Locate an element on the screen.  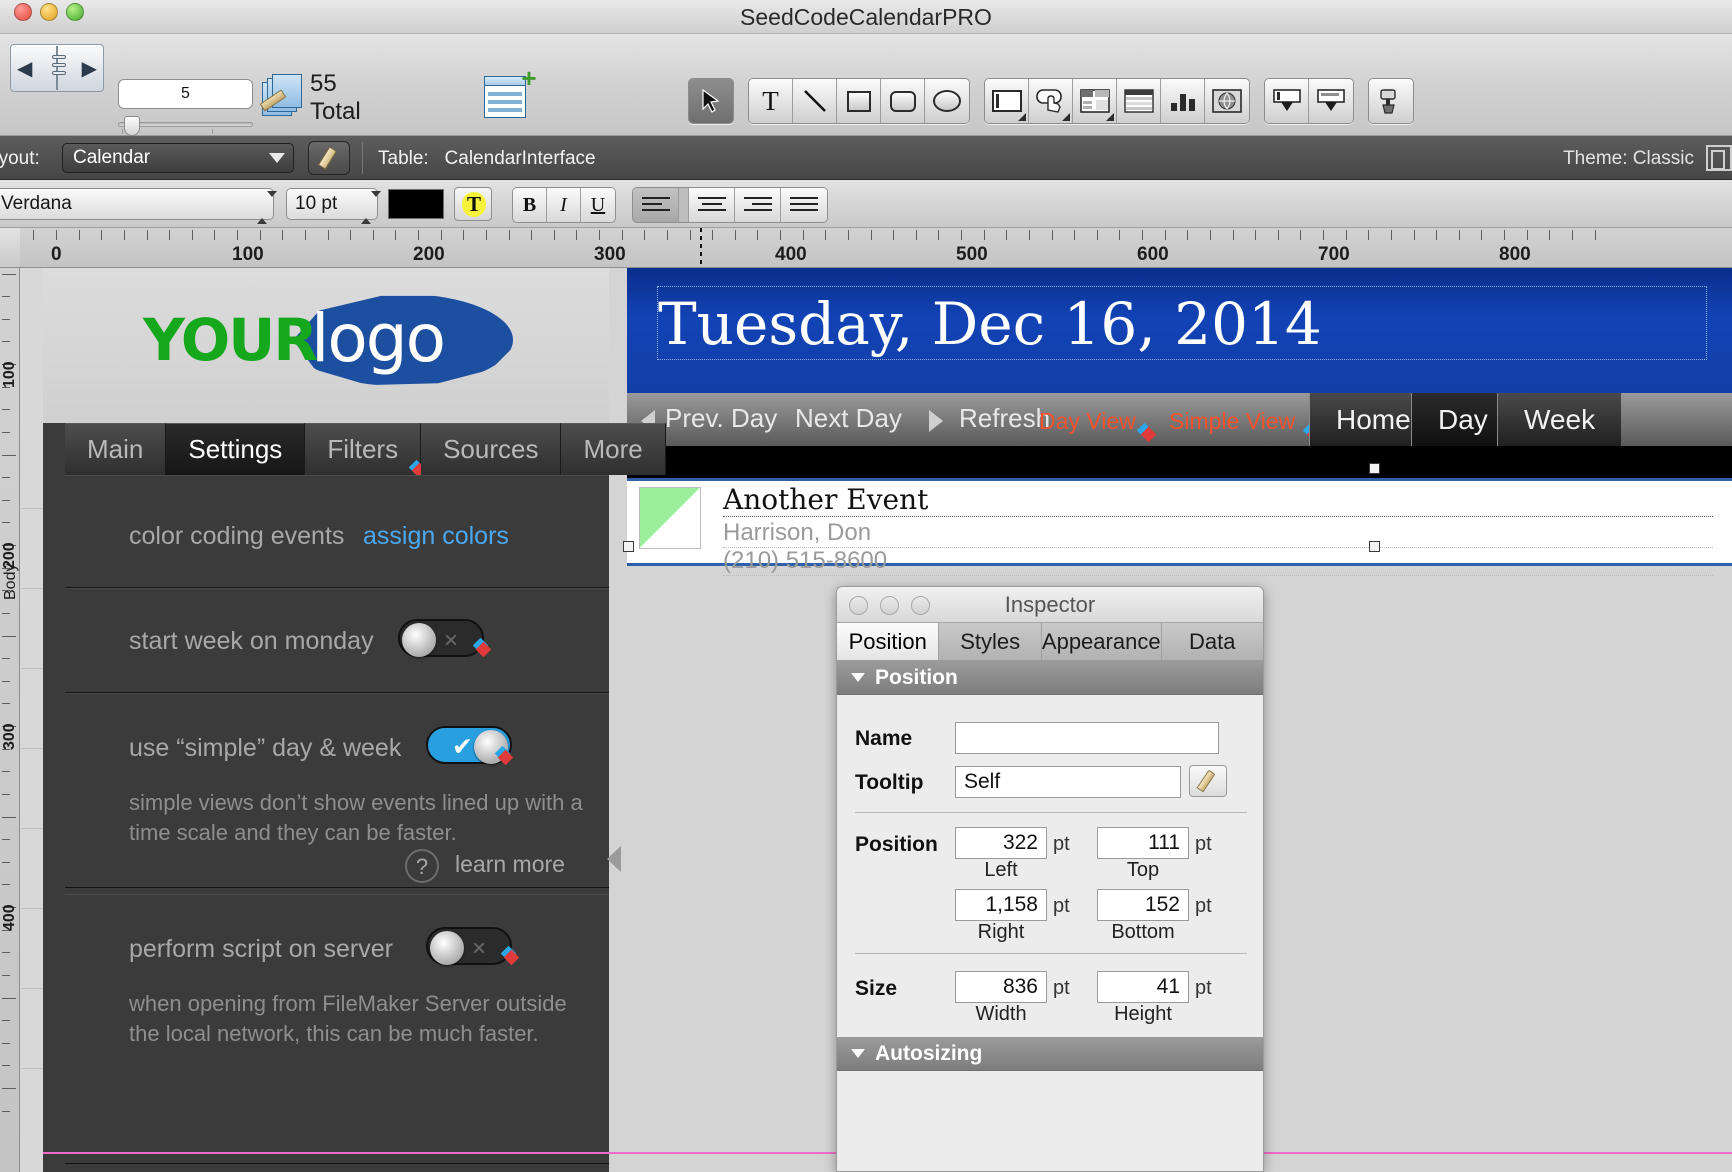
button-tool is located at coordinates (1051, 101).